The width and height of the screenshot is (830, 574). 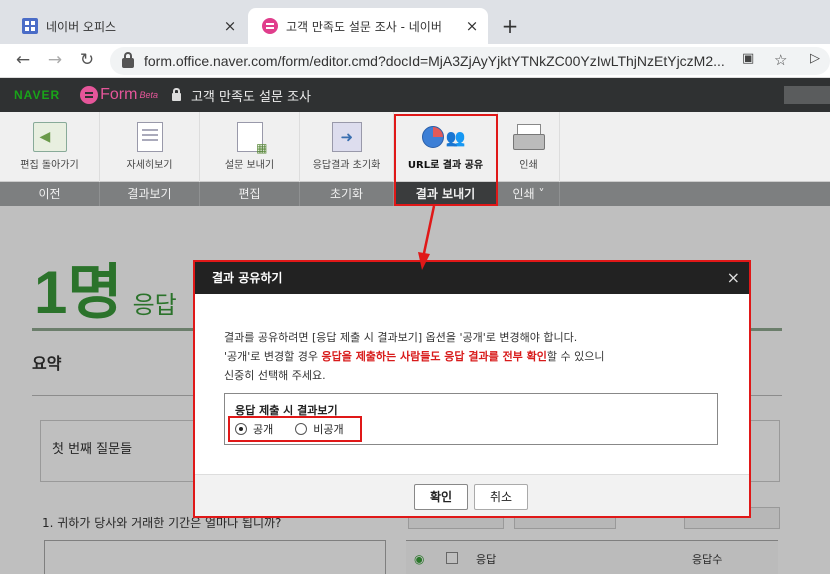 What do you see at coordinates (427, 237) in the screenshot?
I see `annotation-arrow` at bounding box center [427, 237].